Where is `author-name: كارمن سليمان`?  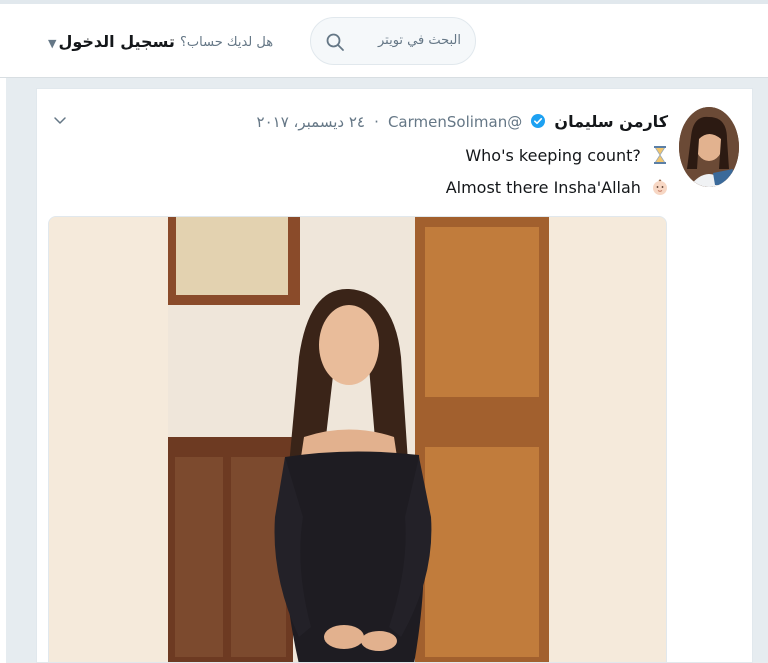 author-name: كارمن سليمان is located at coordinates (611, 121).